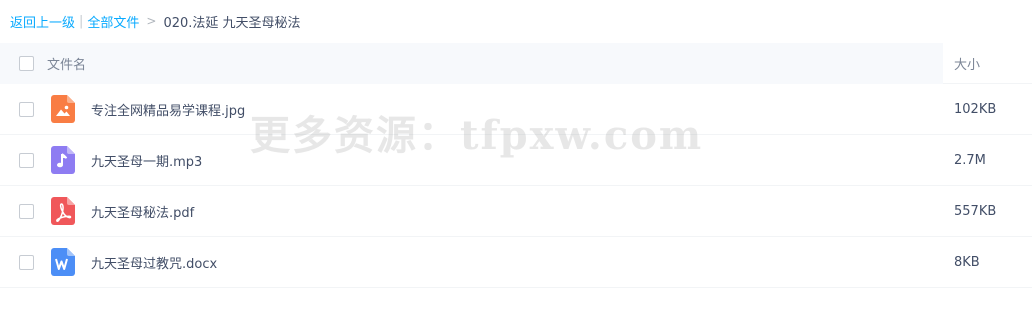  I want to click on music-icon, so click(63, 160).